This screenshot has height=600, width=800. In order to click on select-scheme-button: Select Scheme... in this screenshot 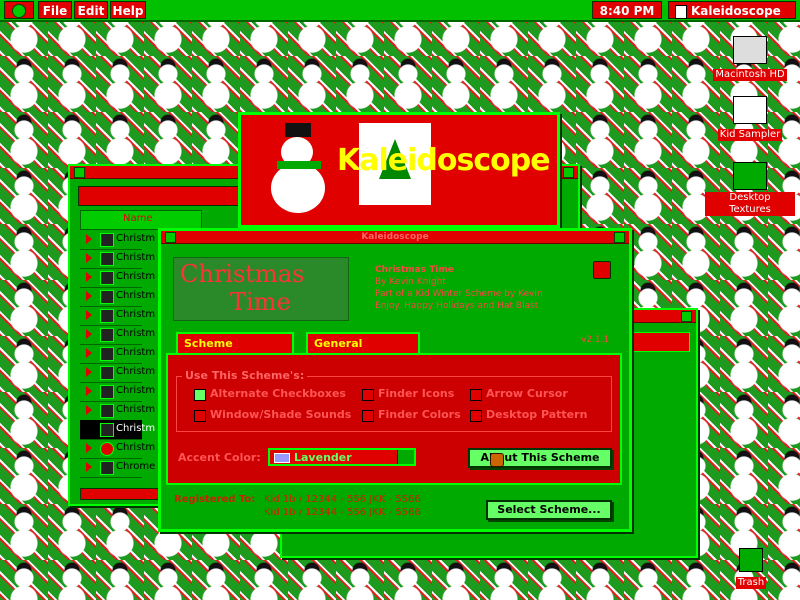, I will do `click(549, 510)`.